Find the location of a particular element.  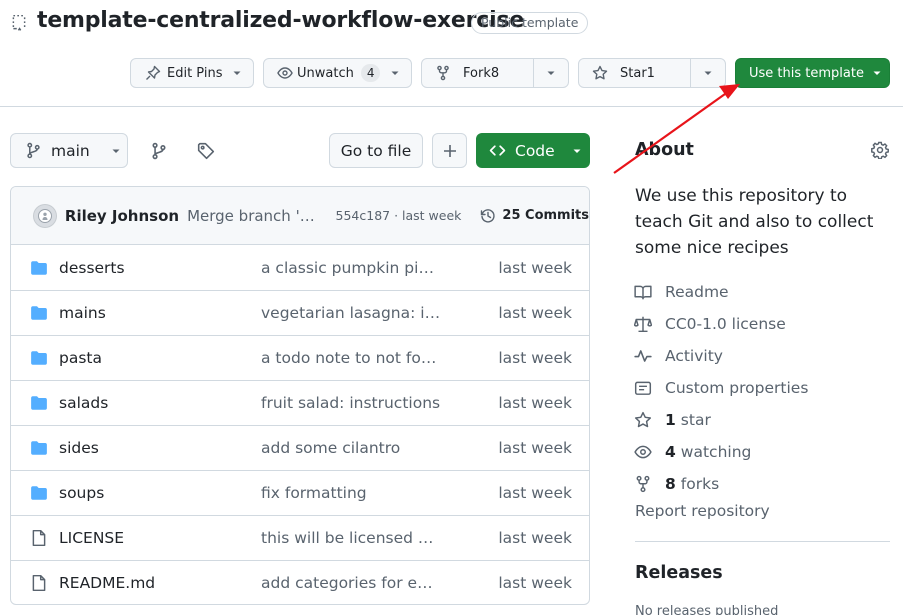

fork-button-group: Fork 8 is located at coordinates (495, 73).